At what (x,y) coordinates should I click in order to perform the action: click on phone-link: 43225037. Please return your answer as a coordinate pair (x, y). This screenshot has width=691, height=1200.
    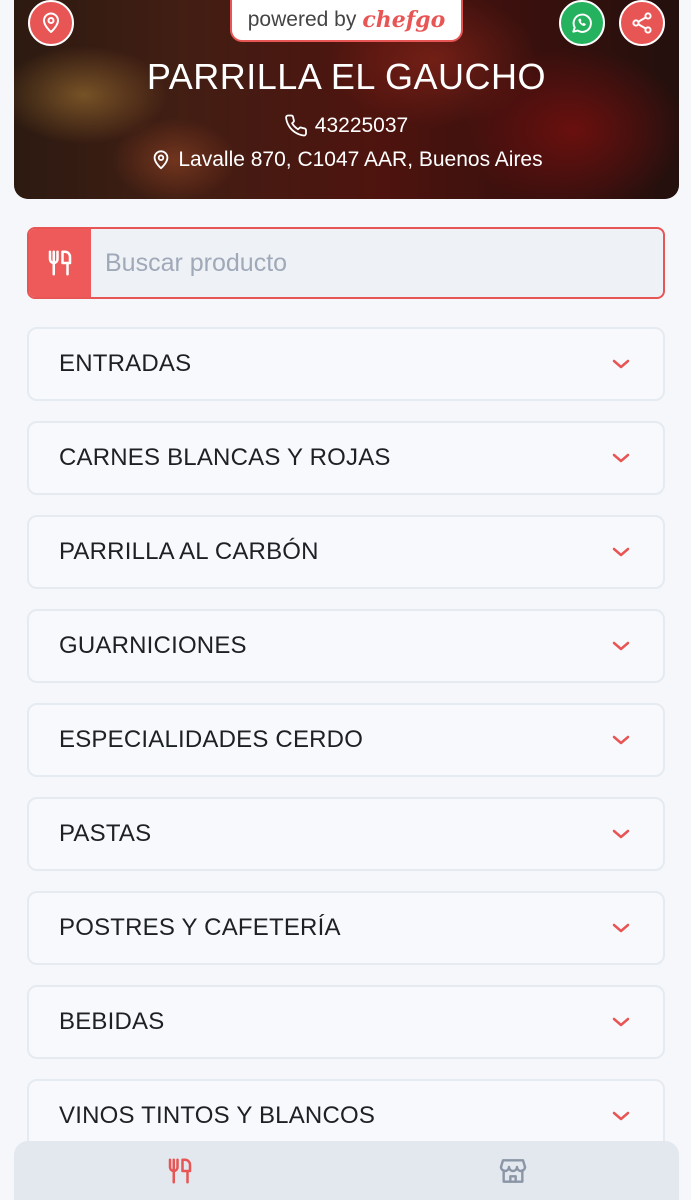
    Looking at the image, I should click on (346, 126).